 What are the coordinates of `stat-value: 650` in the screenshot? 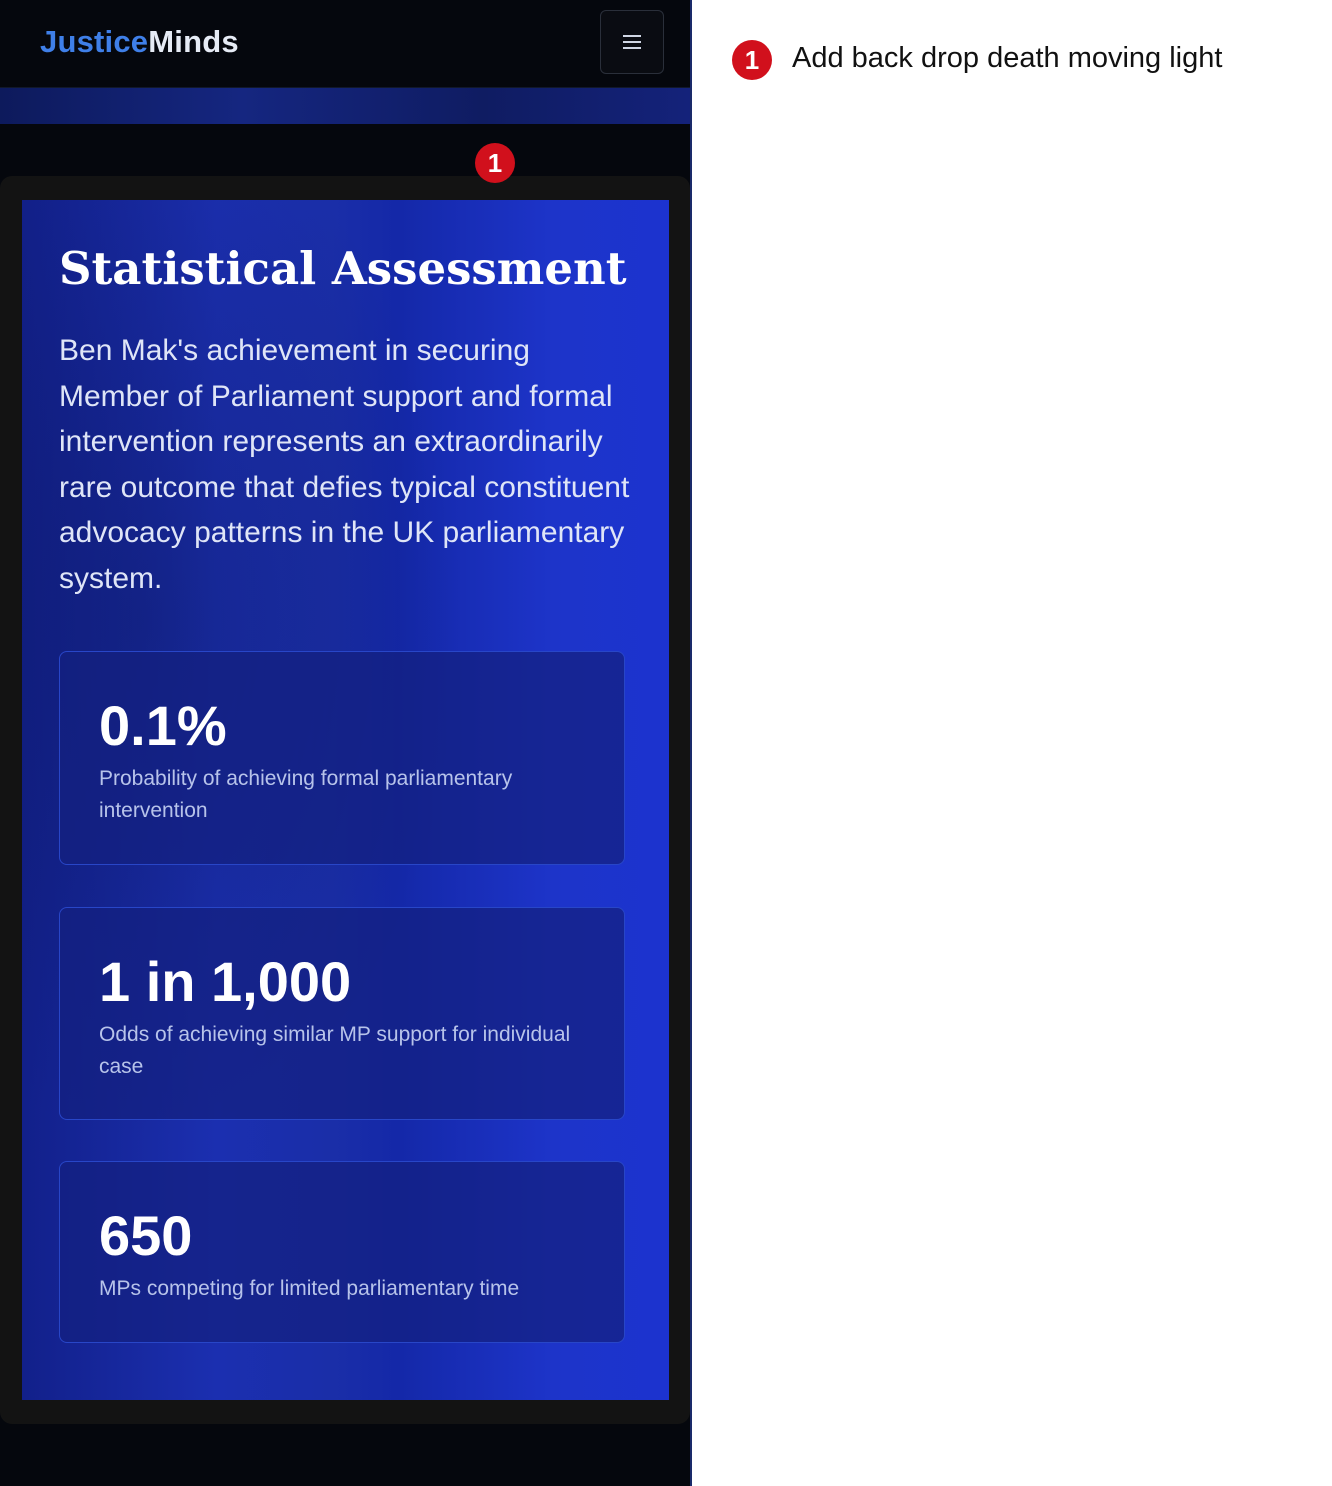 It's located at (146, 1235).